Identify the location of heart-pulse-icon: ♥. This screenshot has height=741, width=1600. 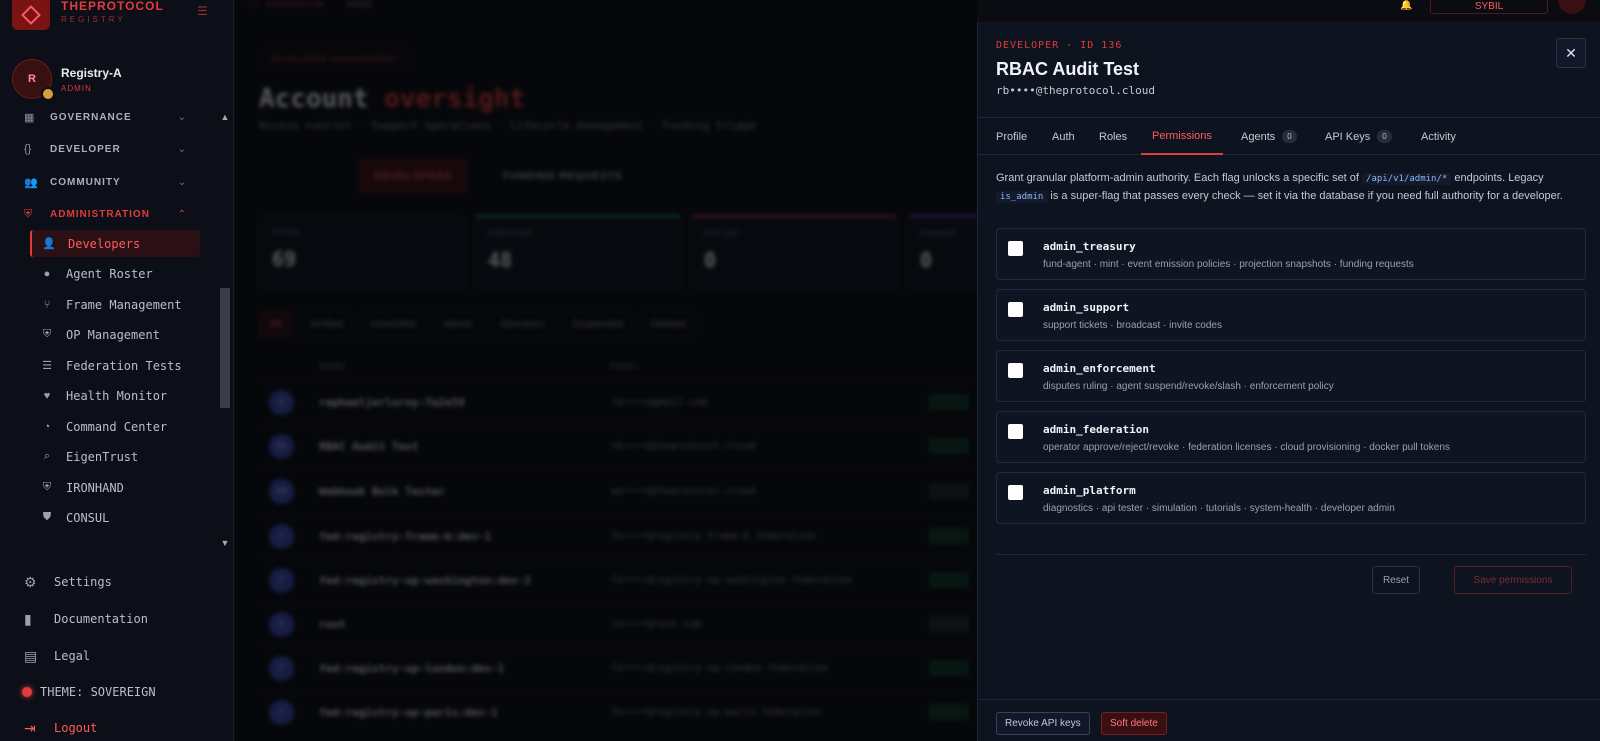
(47, 395).